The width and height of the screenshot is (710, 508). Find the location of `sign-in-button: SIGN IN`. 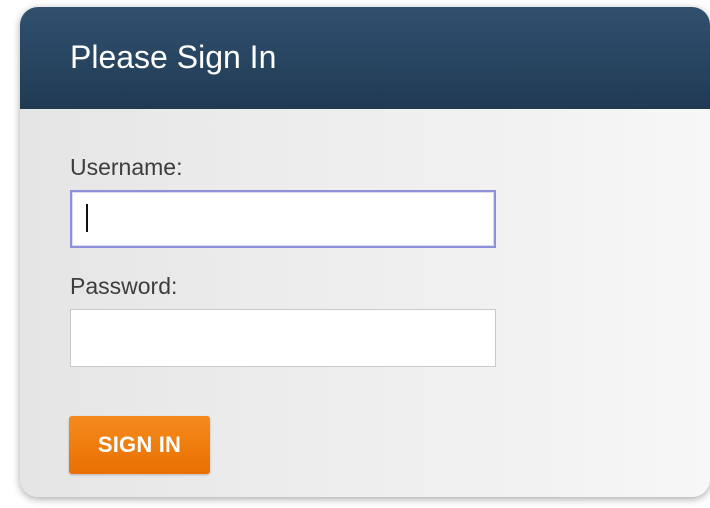

sign-in-button: SIGN IN is located at coordinates (139, 445).